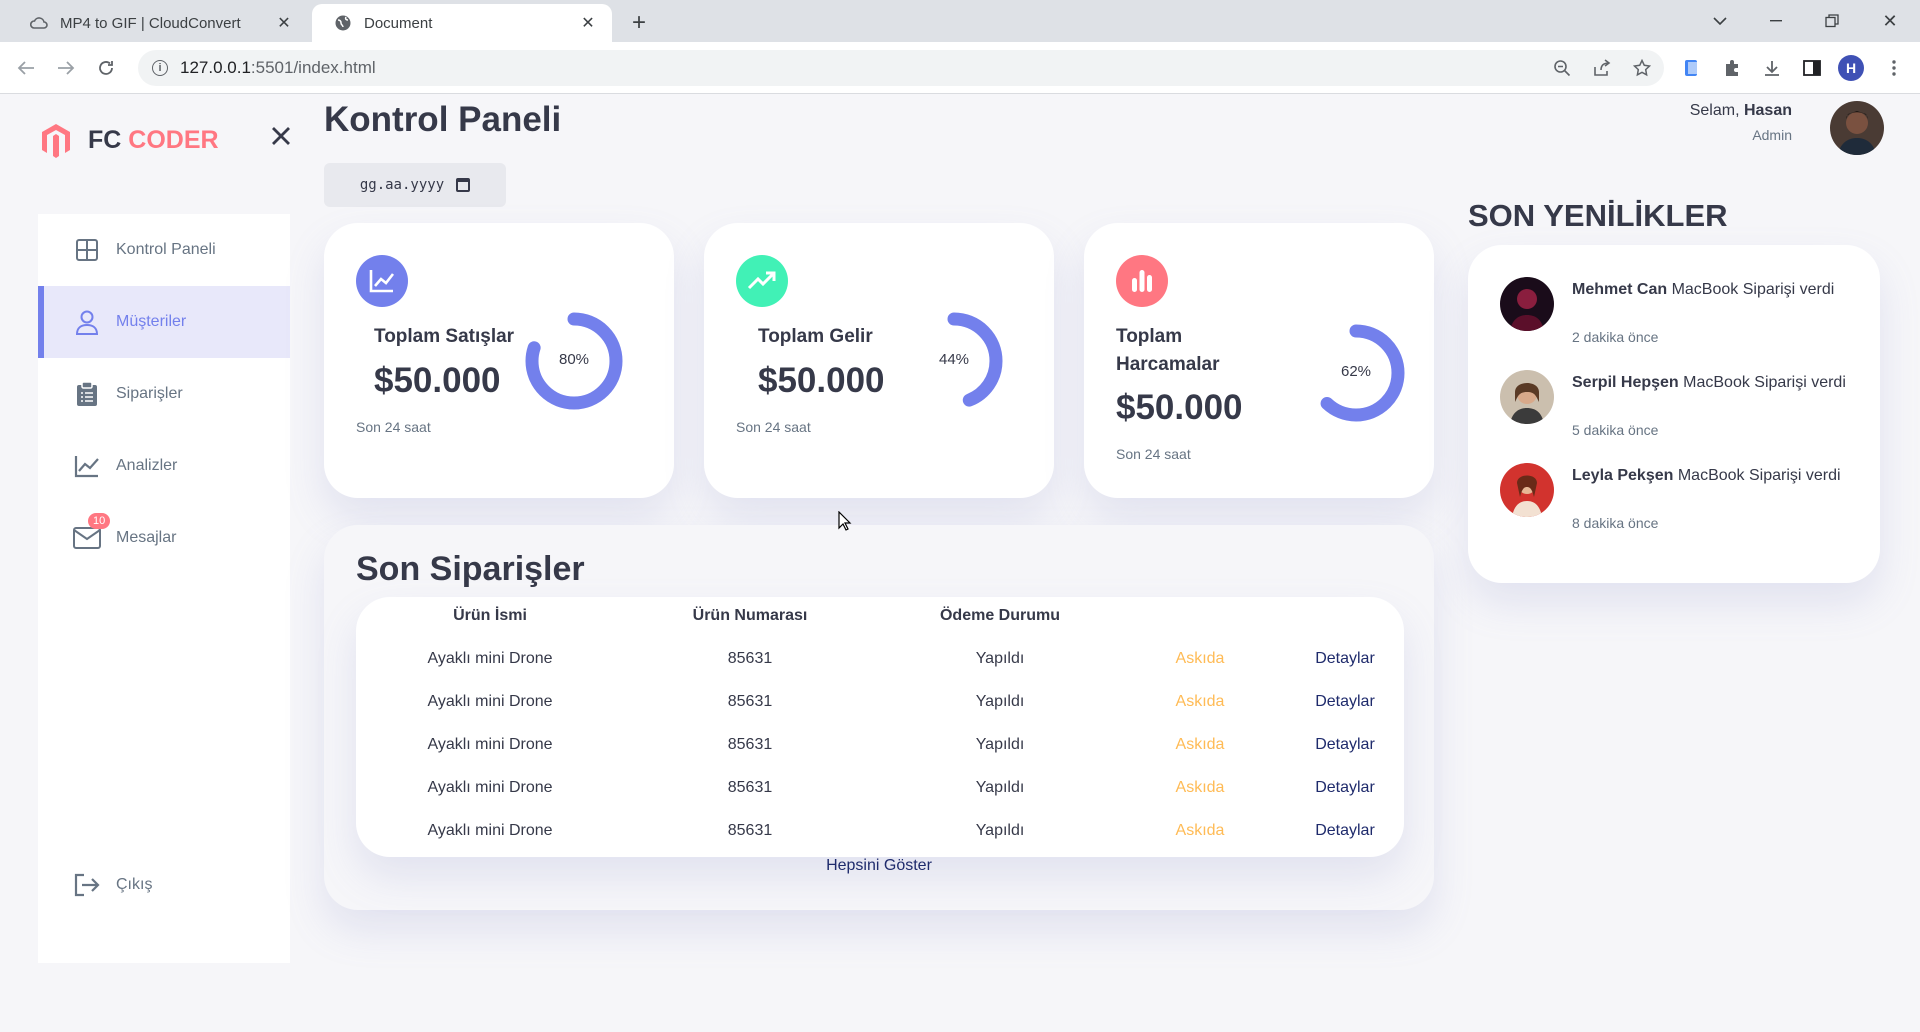 The width and height of the screenshot is (1920, 1032). What do you see at coordinates (1720, 21) in the screenshot?
I see `tab-search-icon` at bounding box center [1720, 21].